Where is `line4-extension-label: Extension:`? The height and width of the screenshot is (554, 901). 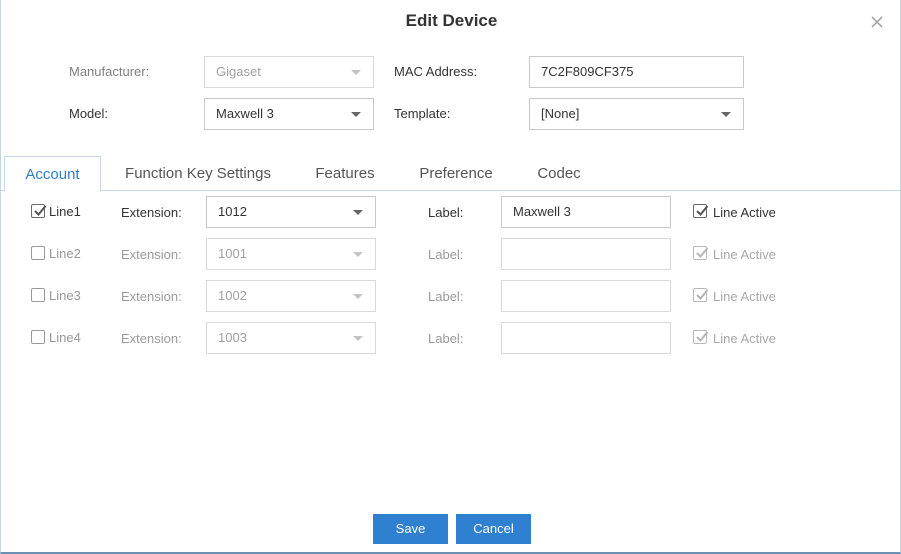 line4-extension-label: Extension: is located at coordinates (151, 338).